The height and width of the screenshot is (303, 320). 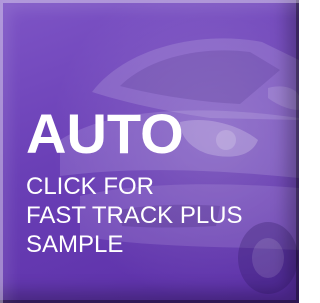 I want to click on cta-line-1: CLICK FOR, so click(x=90, y=186).